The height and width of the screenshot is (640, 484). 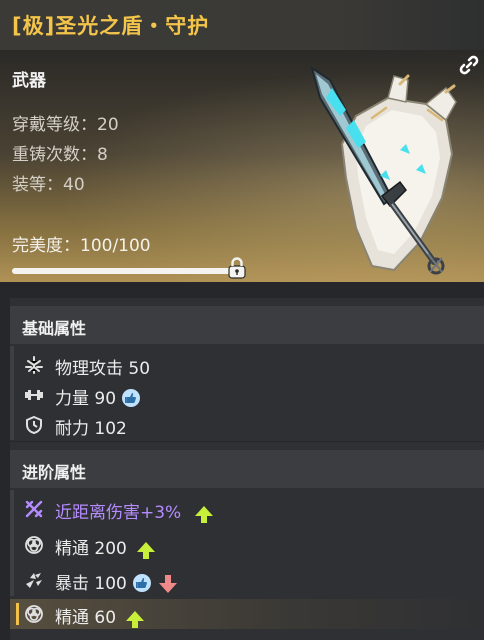 I want to click on selection-indicator, so click(x=17, y=614).